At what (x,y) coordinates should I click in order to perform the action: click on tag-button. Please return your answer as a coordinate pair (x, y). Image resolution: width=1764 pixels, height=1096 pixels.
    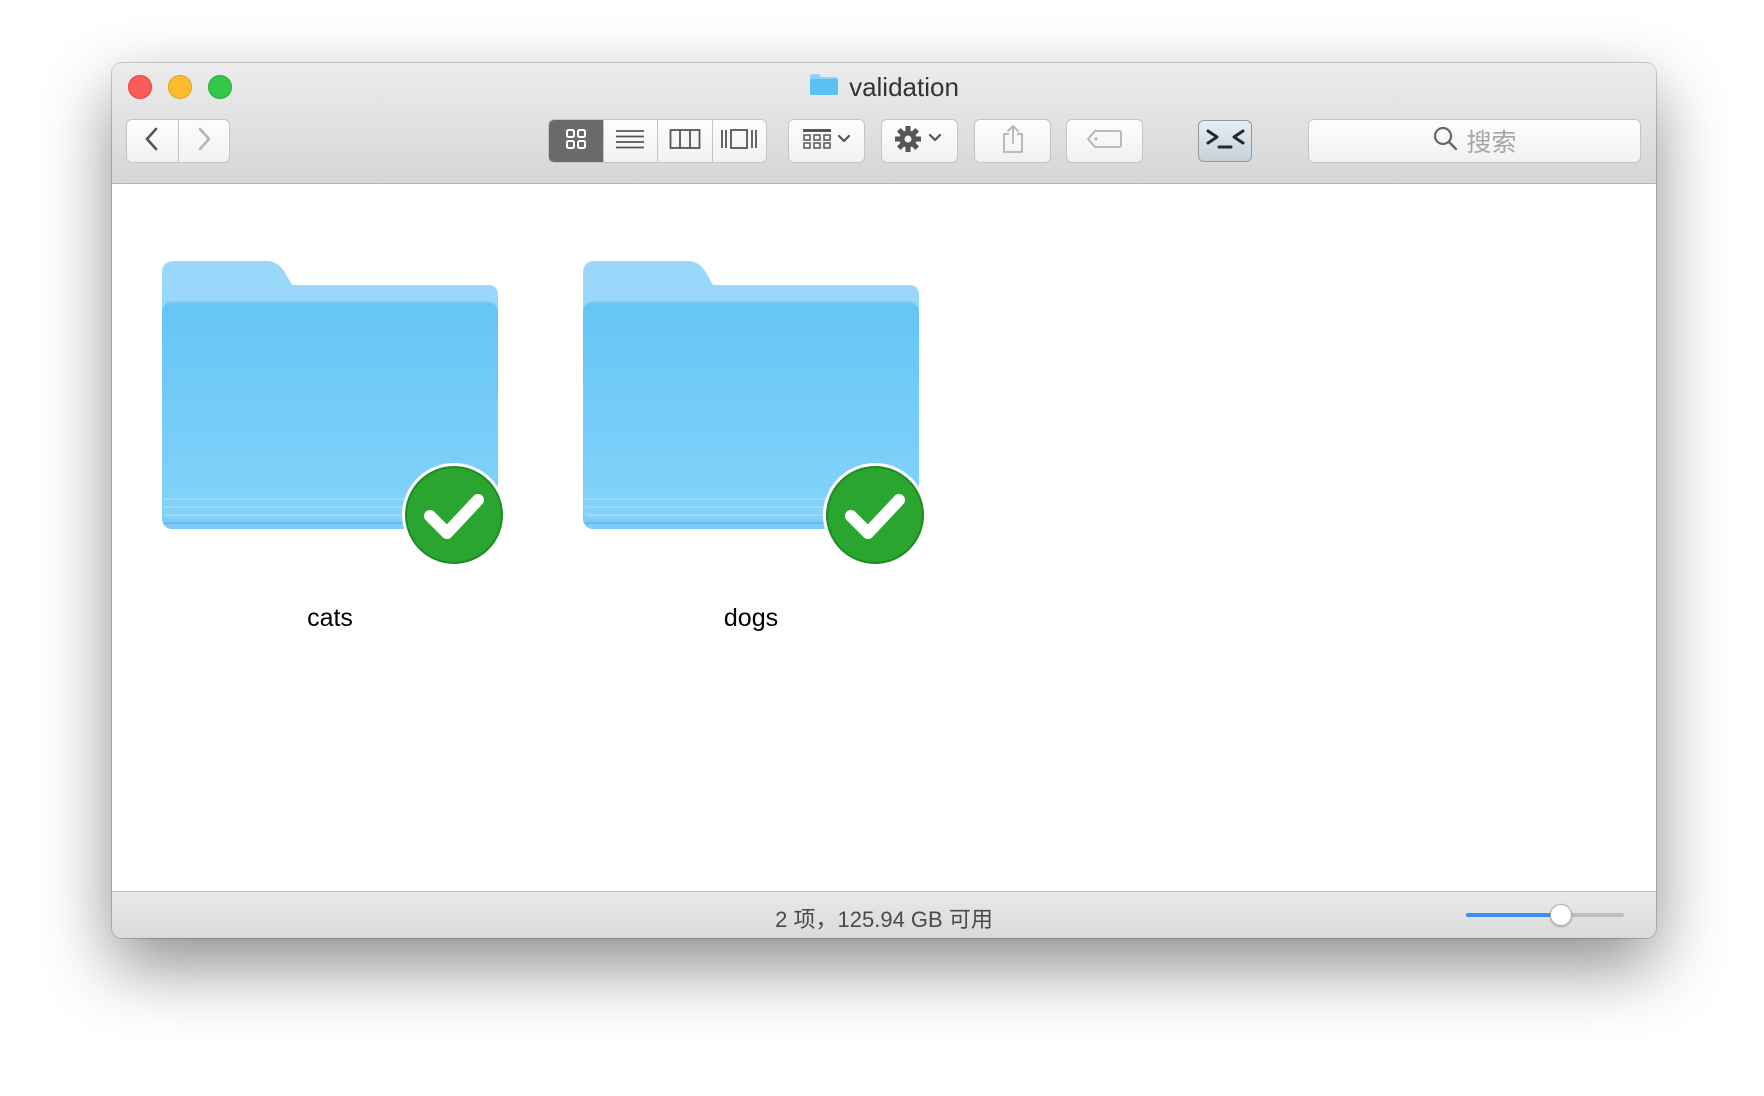
    Looking at the image, I should click on (1104, 141).